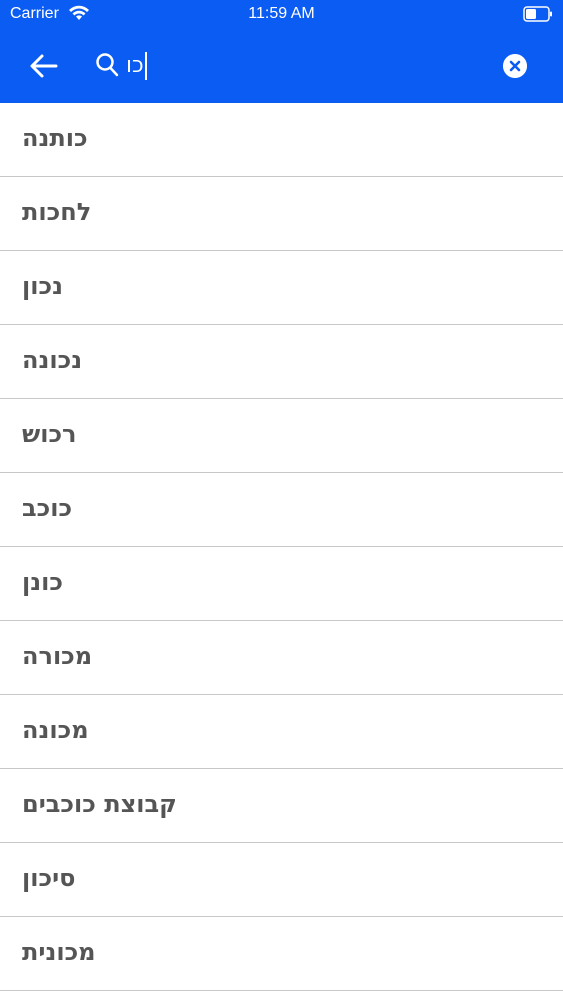 This screenshot has width=563, height=1000. What do you see at coordinates (537, 14) in the screenshot?
I see `battery-icon` at bounding box center [537, 14].